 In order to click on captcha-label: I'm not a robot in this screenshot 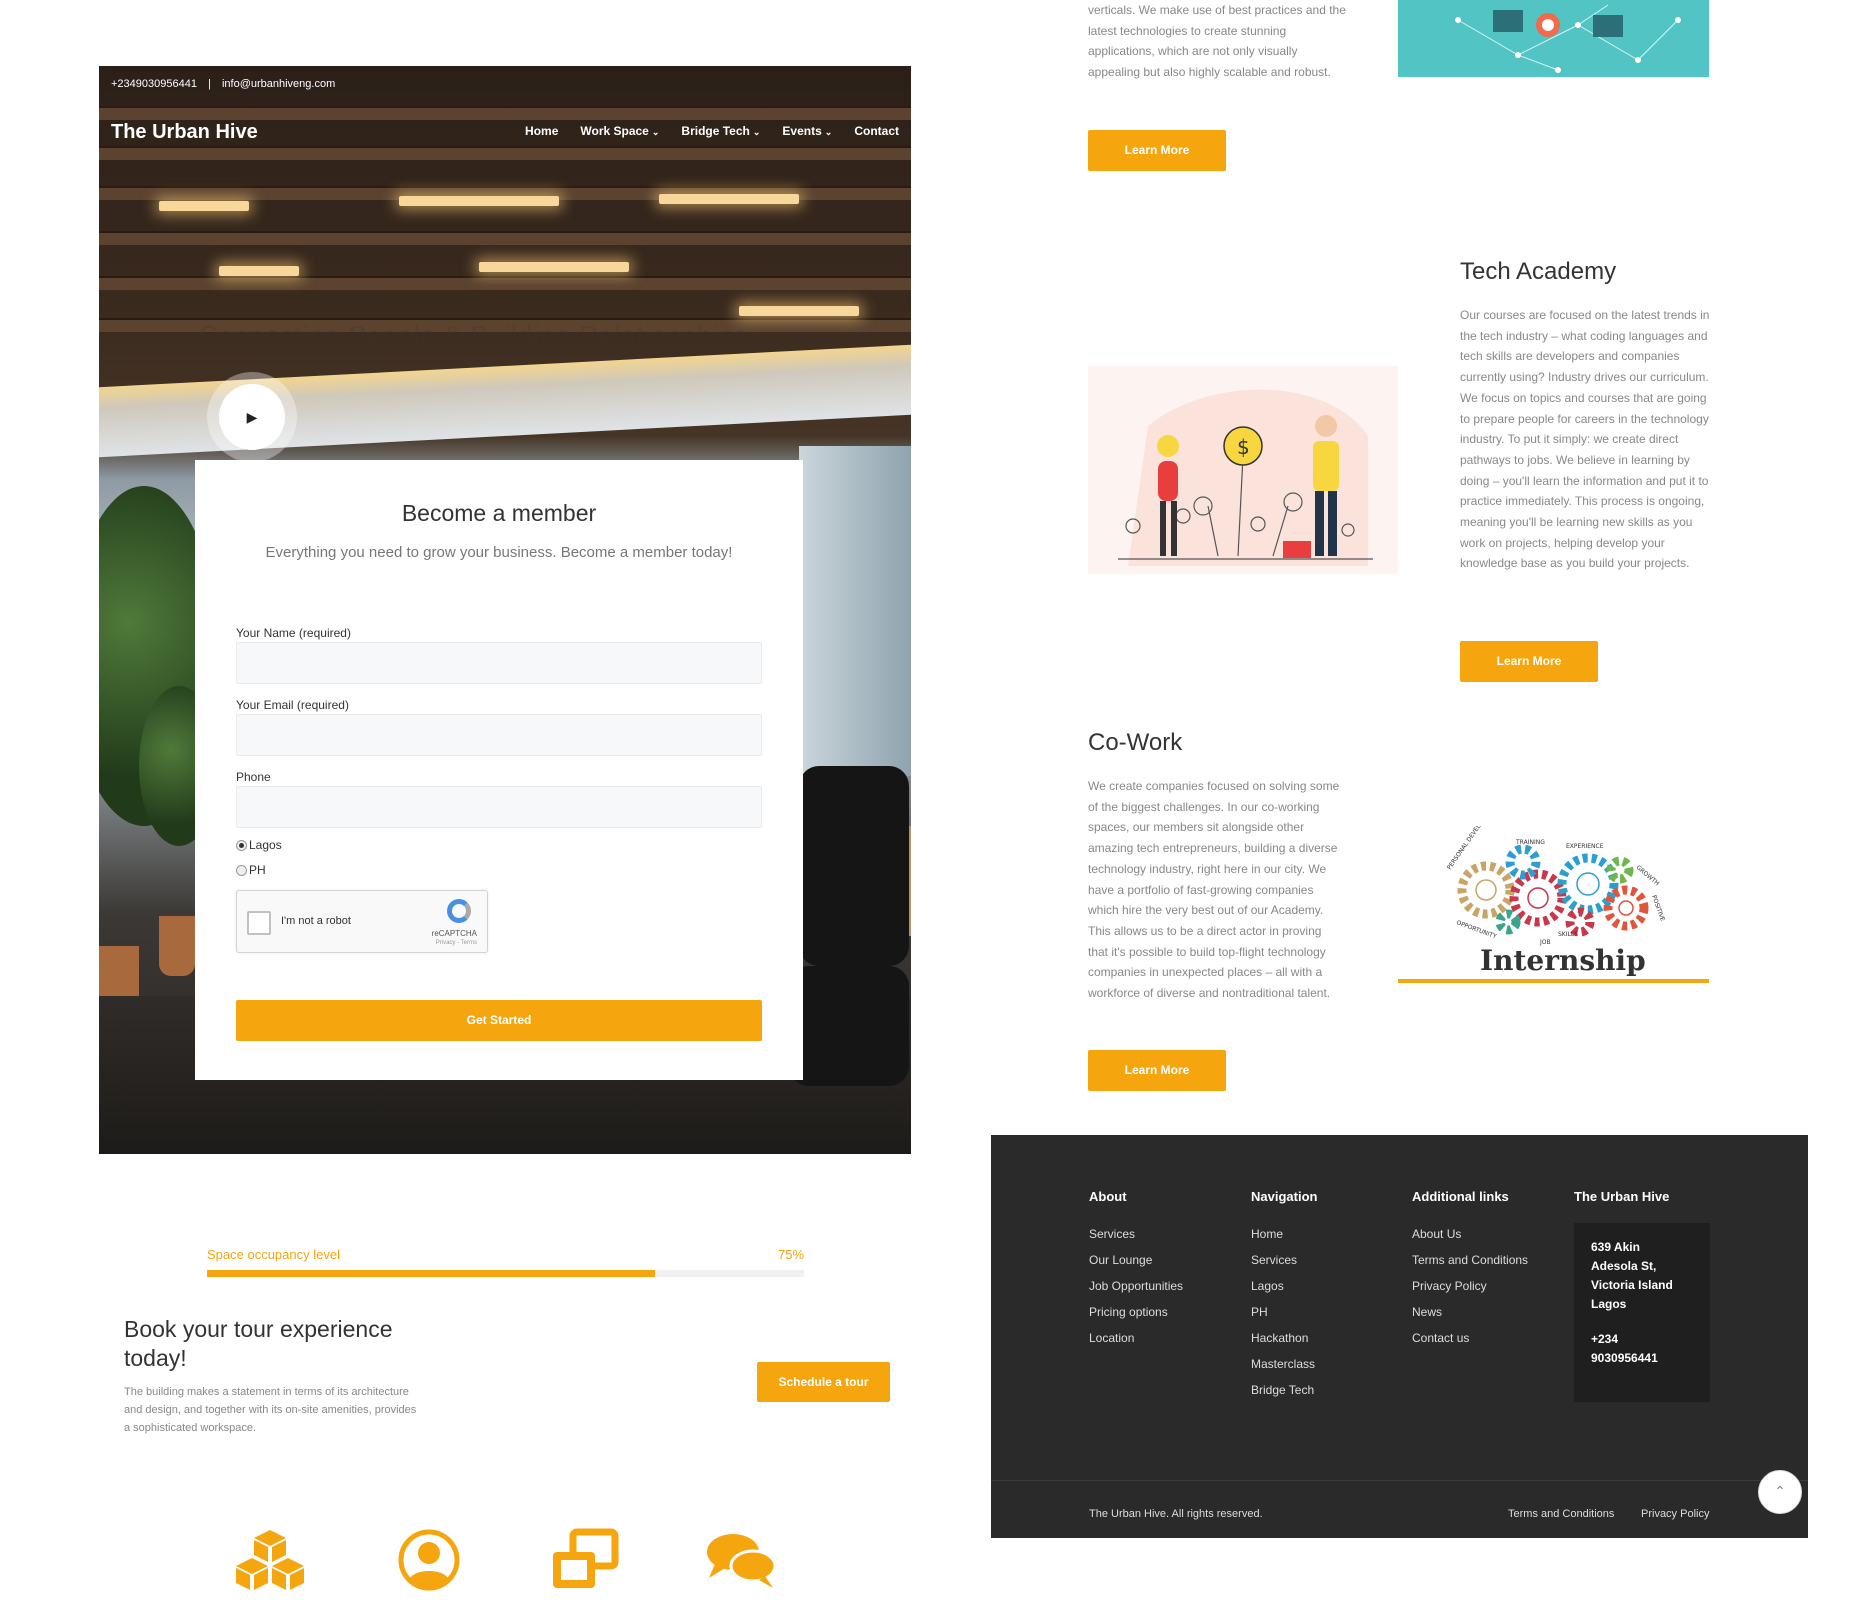, I will do `click(316, 921)`.